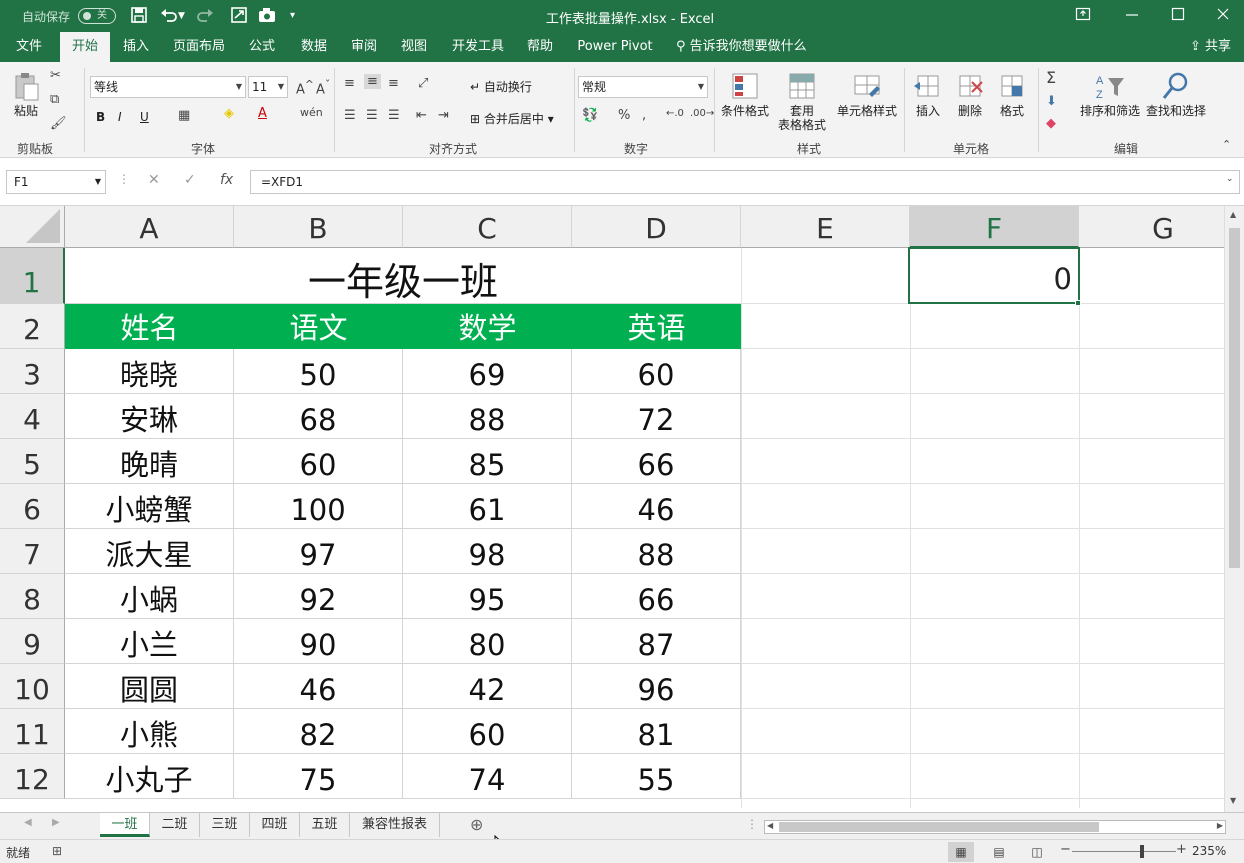  I want to click on score-cell: 96, so click(656, 686).